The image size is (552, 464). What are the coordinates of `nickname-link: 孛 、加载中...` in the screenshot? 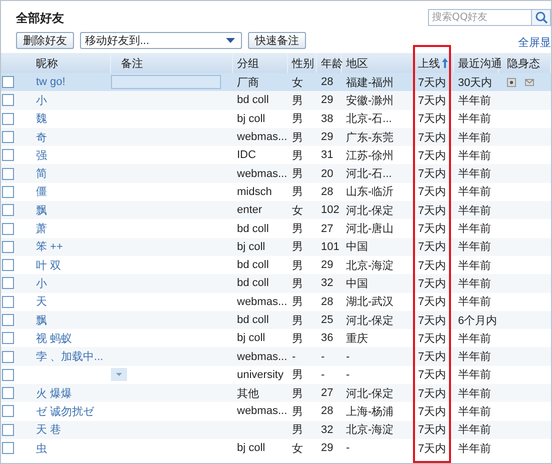 It's located at (70, 356).